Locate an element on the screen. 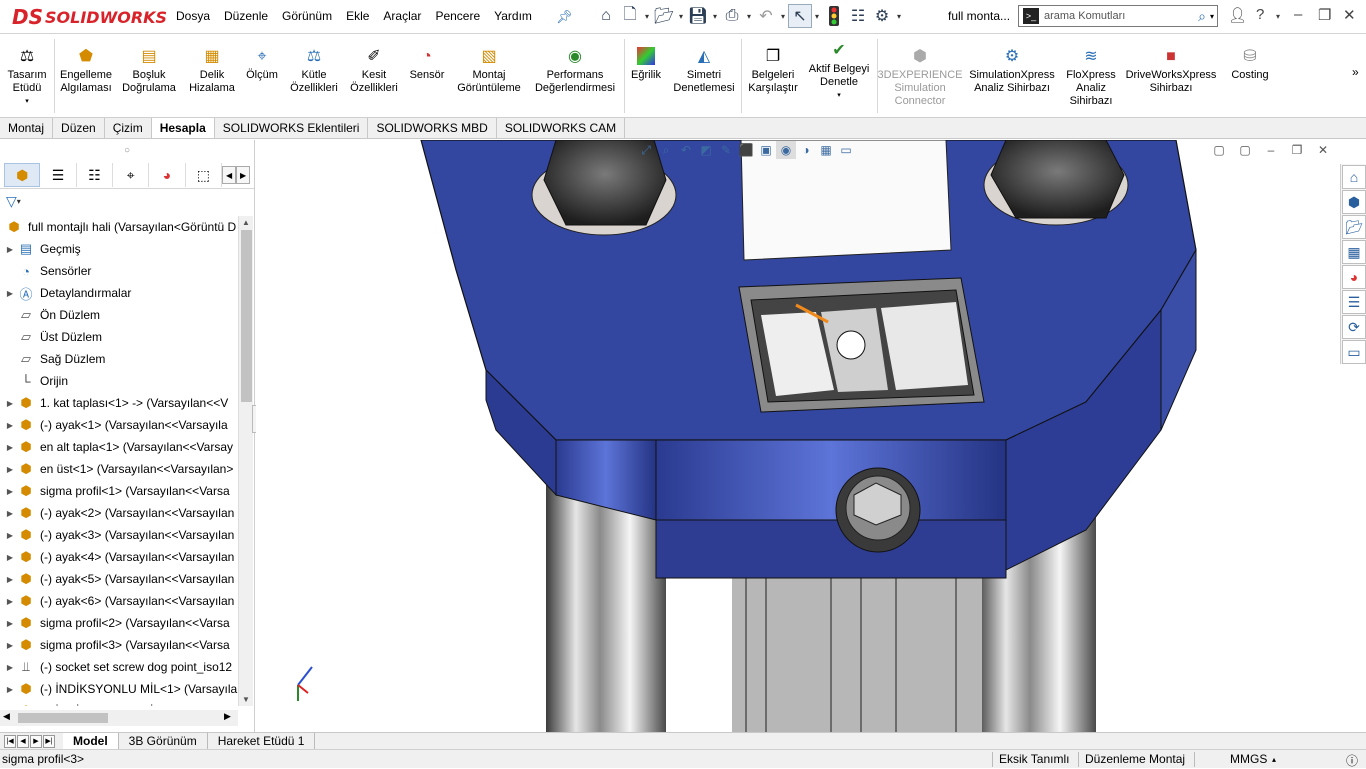 The image size is (1366, 769). help-dropdown-icon: ▾ is located at coordinates (1278, 16).